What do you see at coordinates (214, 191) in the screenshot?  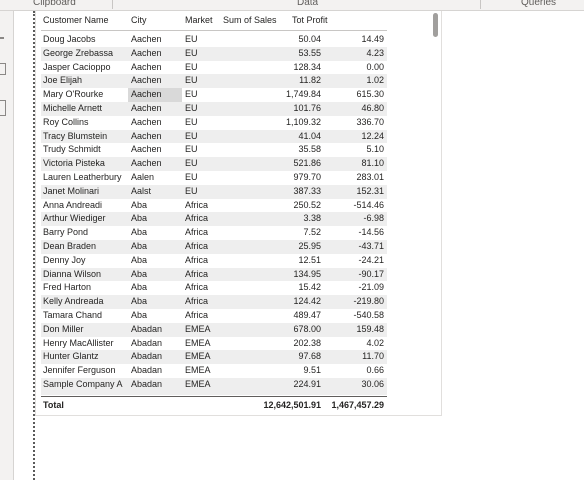 I see `table-row: Janet Molinari Aalst EU 387.33 152.31` at bounding box center [214, 191].